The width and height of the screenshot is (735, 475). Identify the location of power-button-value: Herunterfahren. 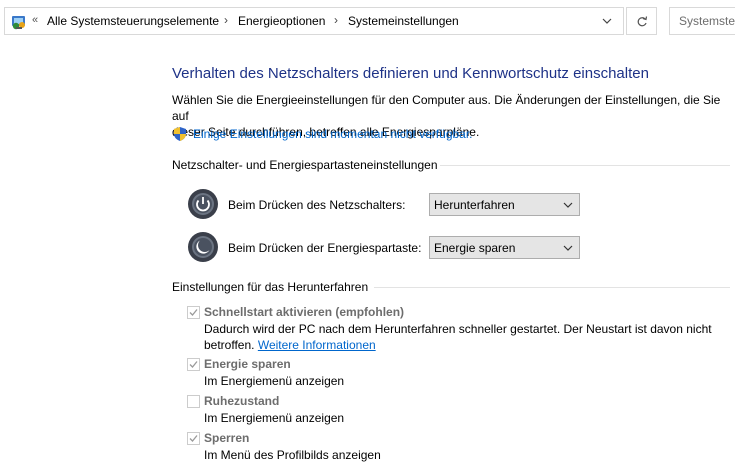
(474, 205).